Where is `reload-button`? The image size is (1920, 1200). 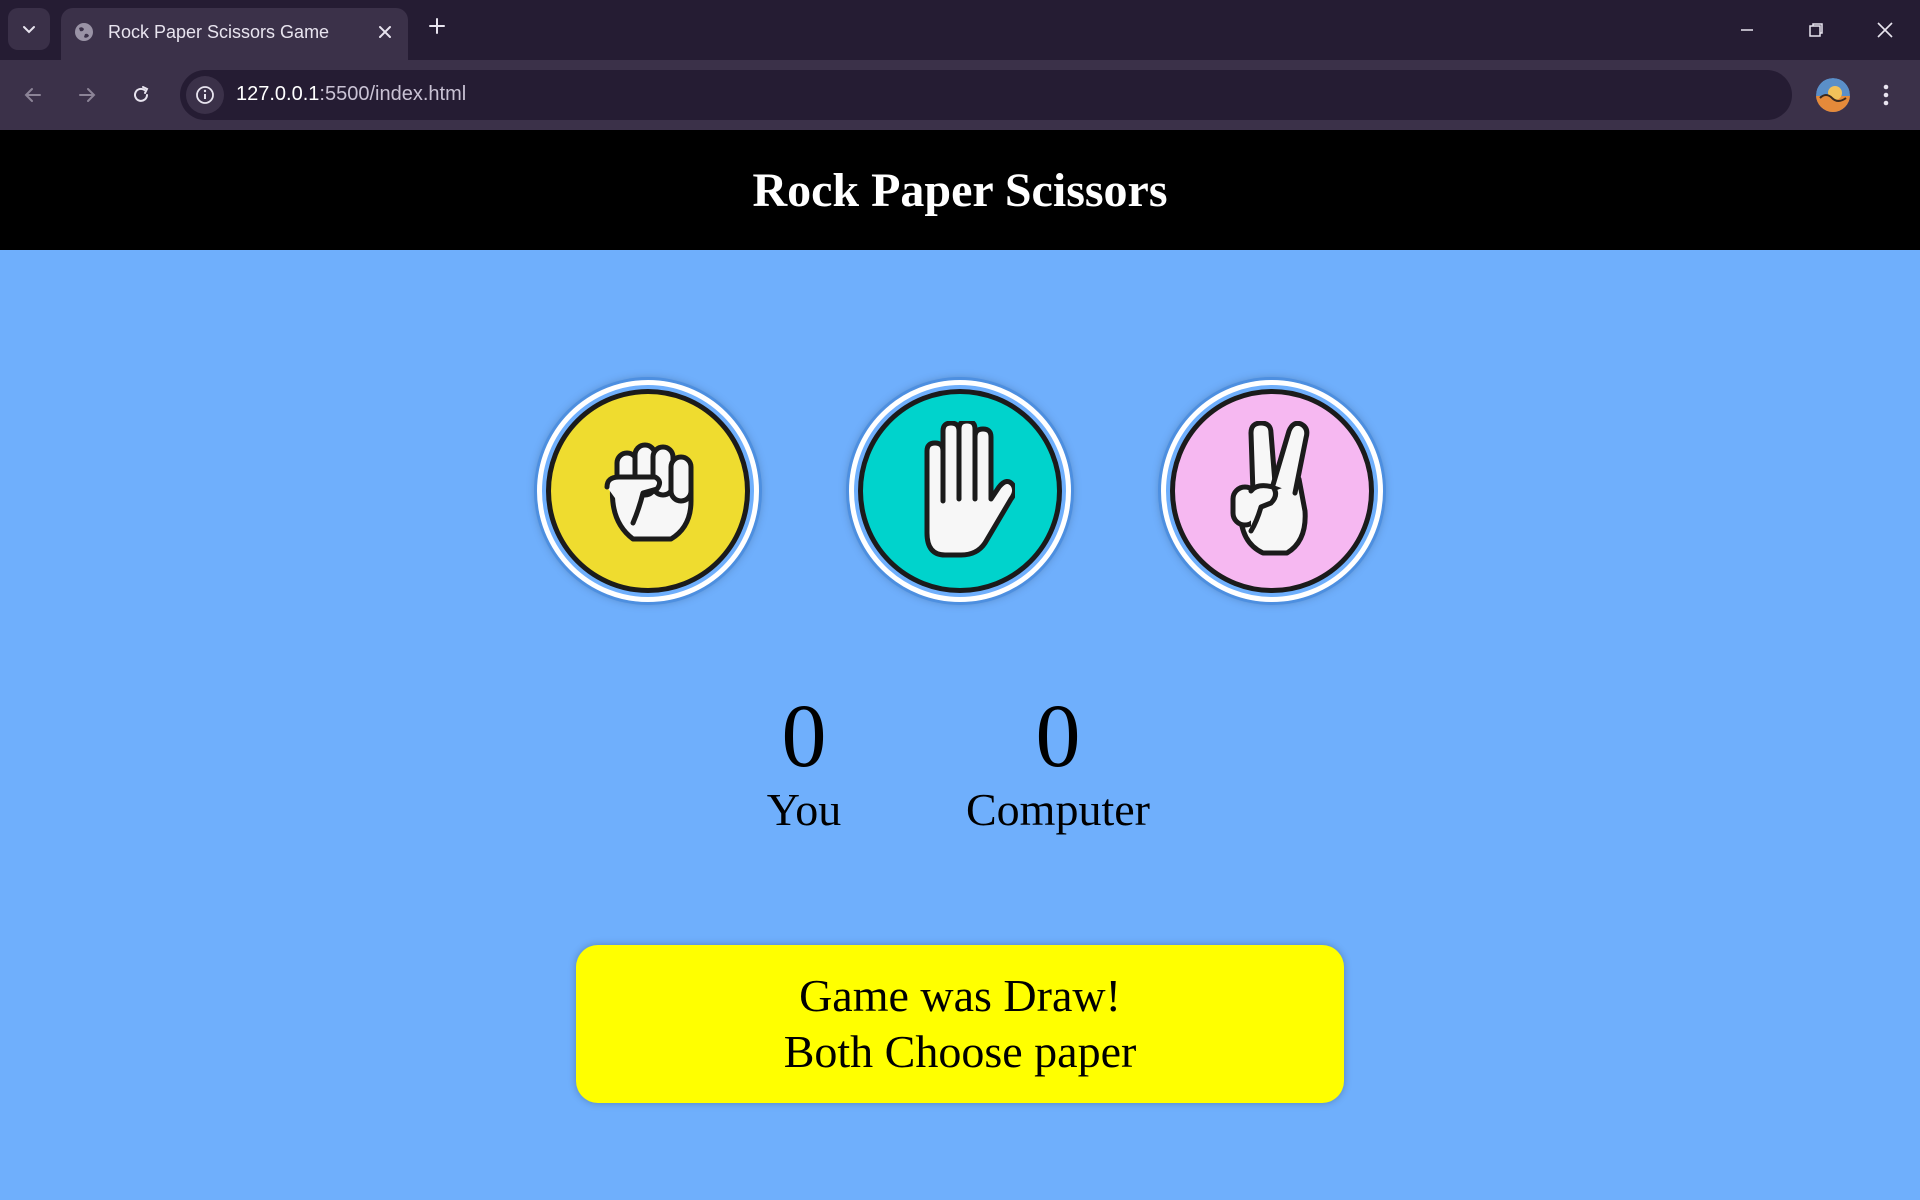
reload-button is located at coordinates (141, 95).